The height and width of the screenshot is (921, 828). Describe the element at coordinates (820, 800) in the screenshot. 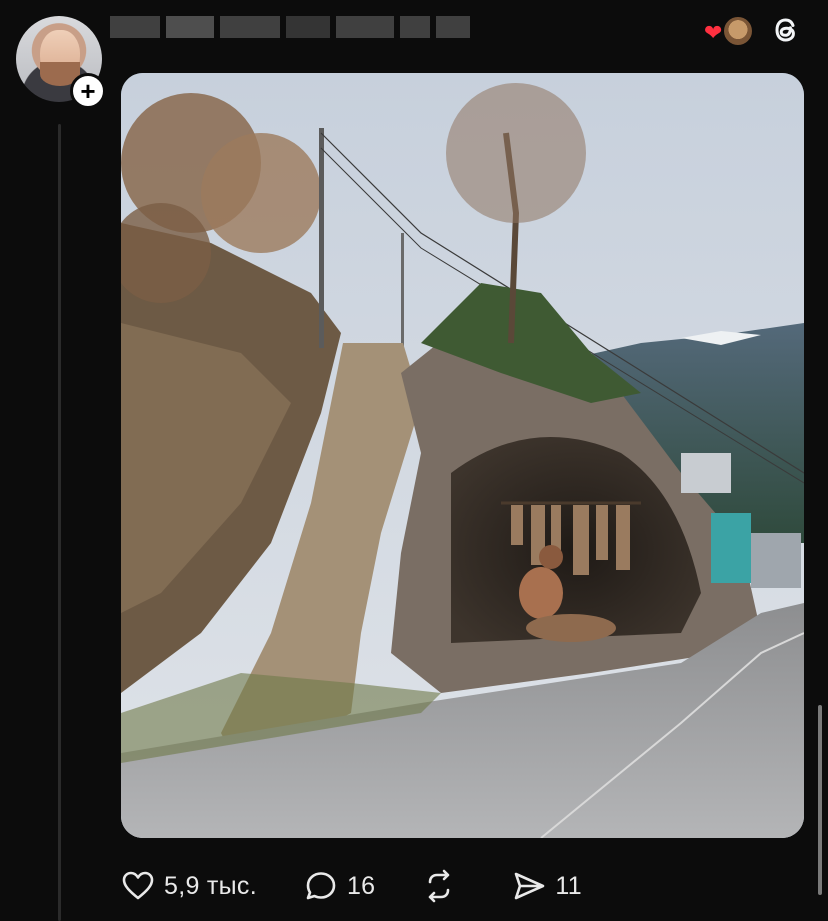

I see `scrollbar` at that location.